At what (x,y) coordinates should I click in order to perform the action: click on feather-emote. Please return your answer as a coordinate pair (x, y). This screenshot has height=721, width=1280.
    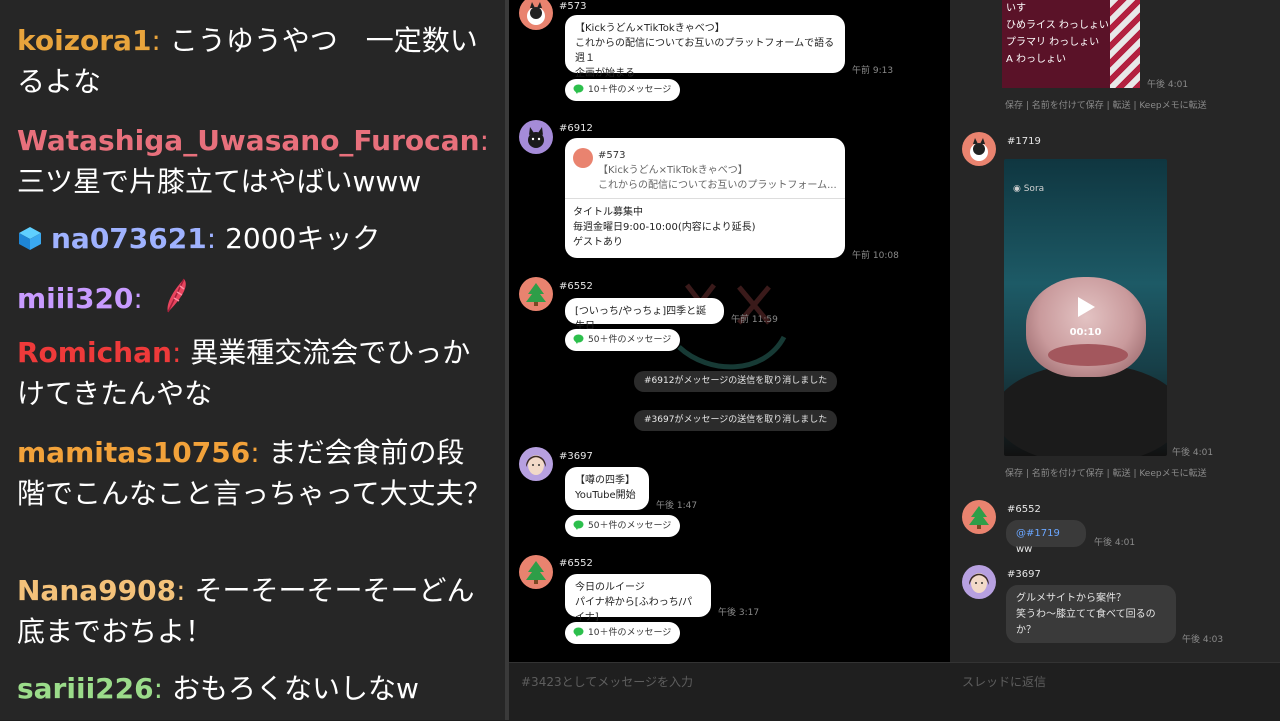
    Looking at the image, I should click on (176, 295).